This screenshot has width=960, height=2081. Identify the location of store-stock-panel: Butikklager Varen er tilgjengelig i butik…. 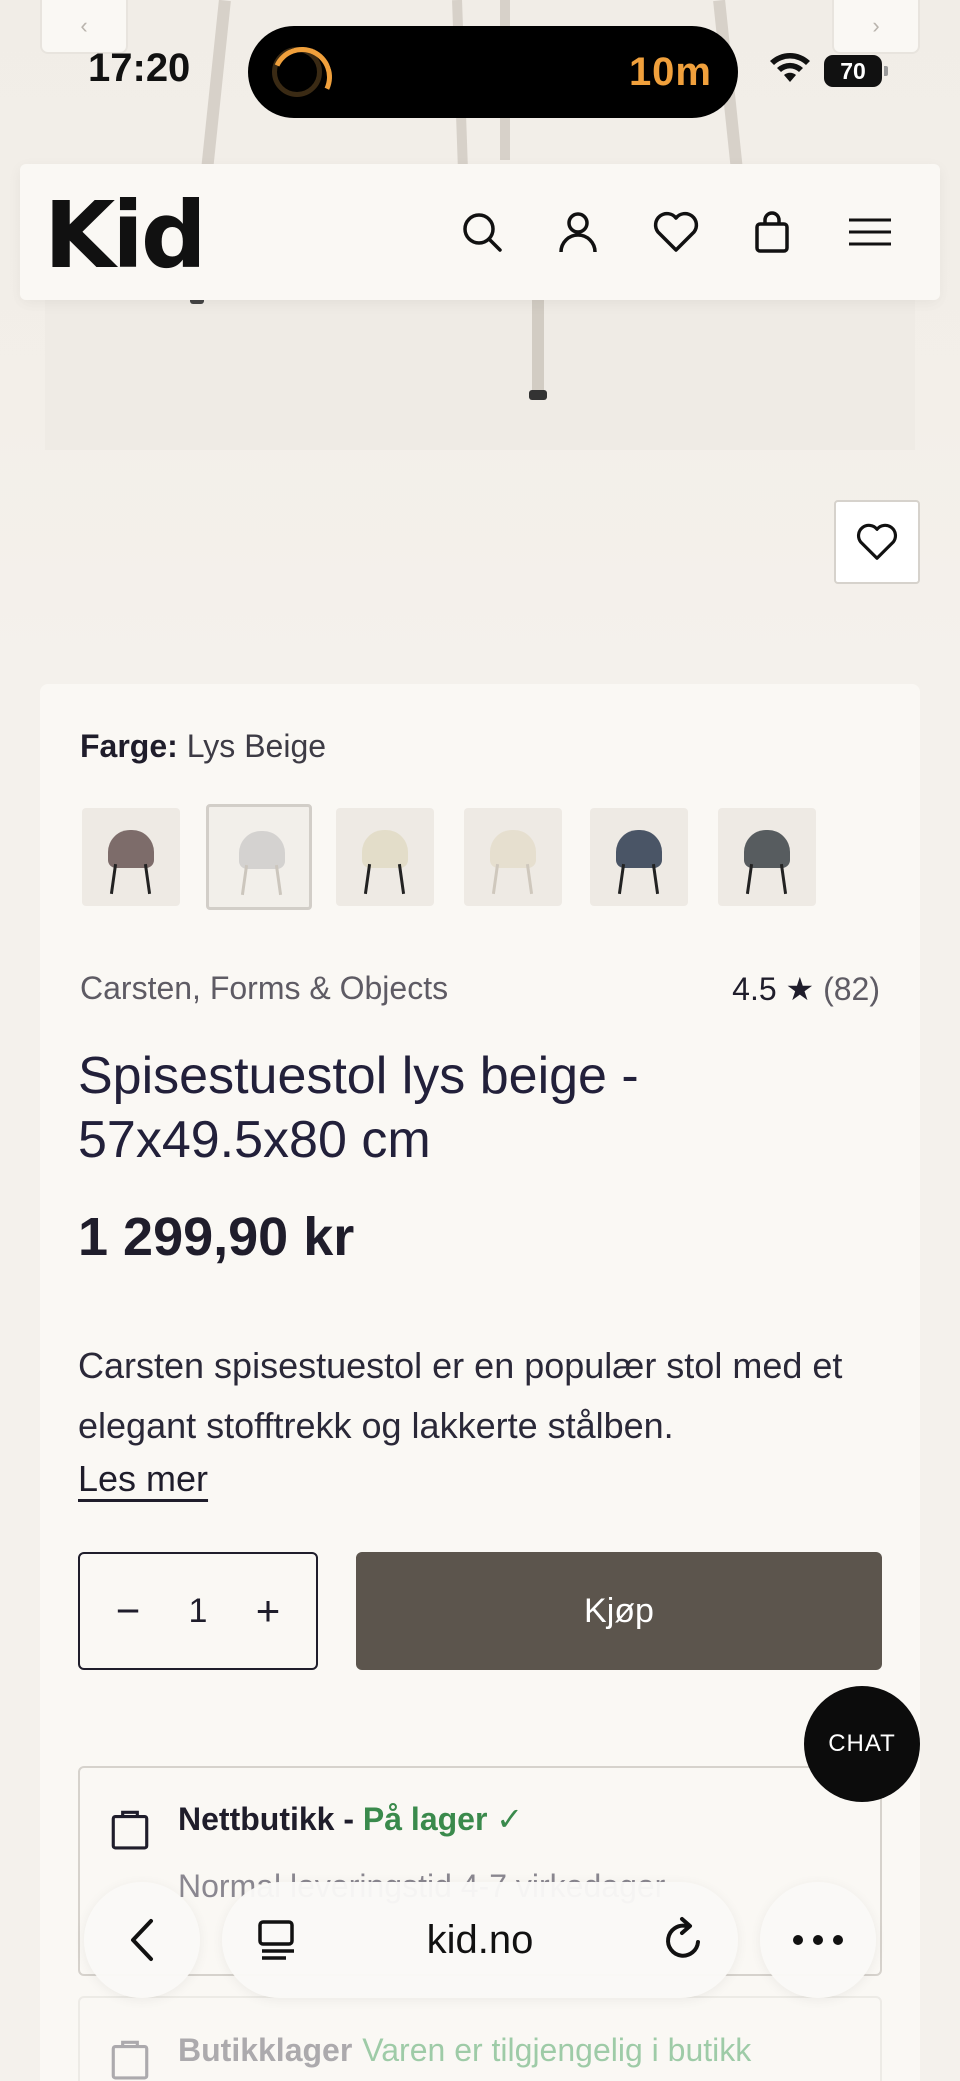
(480, 2038).